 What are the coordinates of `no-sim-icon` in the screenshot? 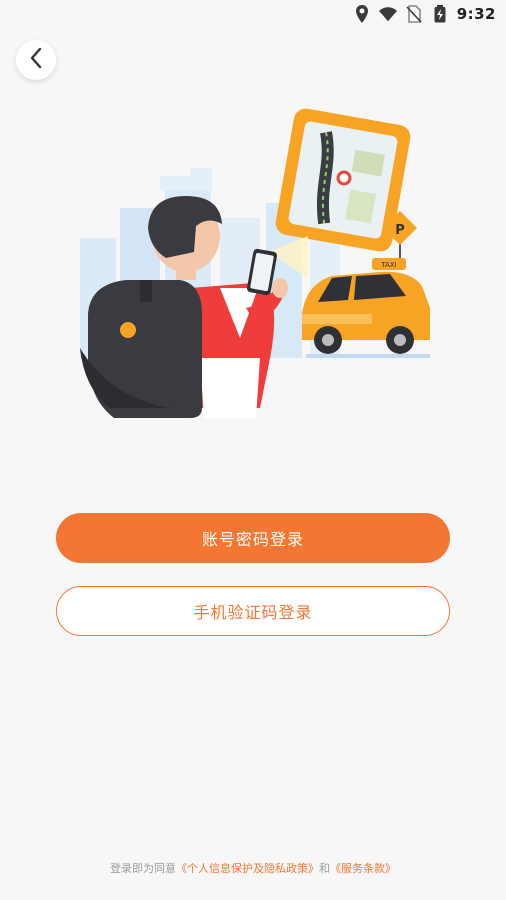 It's located at (414, 14).